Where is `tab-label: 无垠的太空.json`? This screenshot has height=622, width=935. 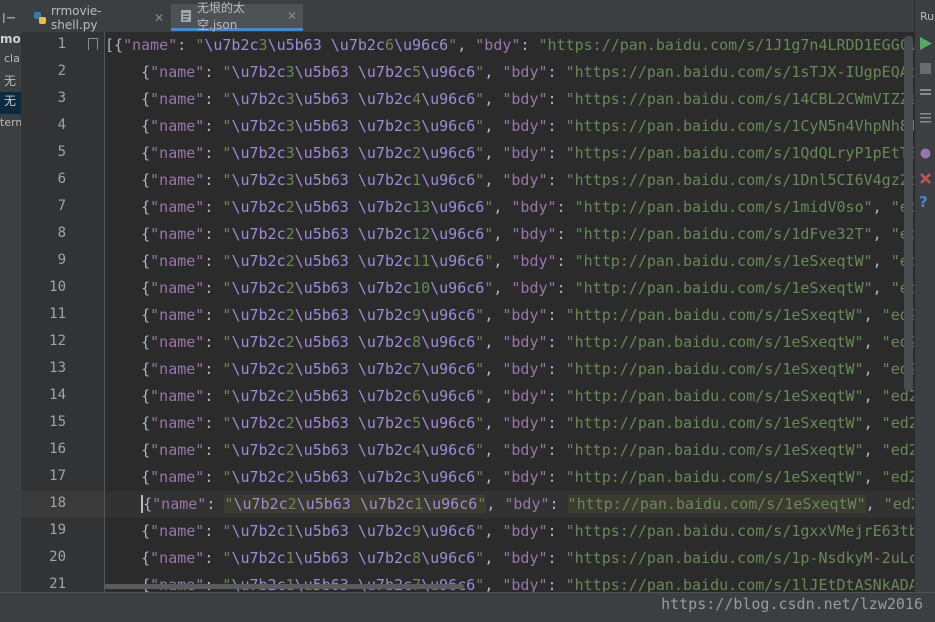
tab-label: 无垠的太空.json is located at coordinates (221, 16).